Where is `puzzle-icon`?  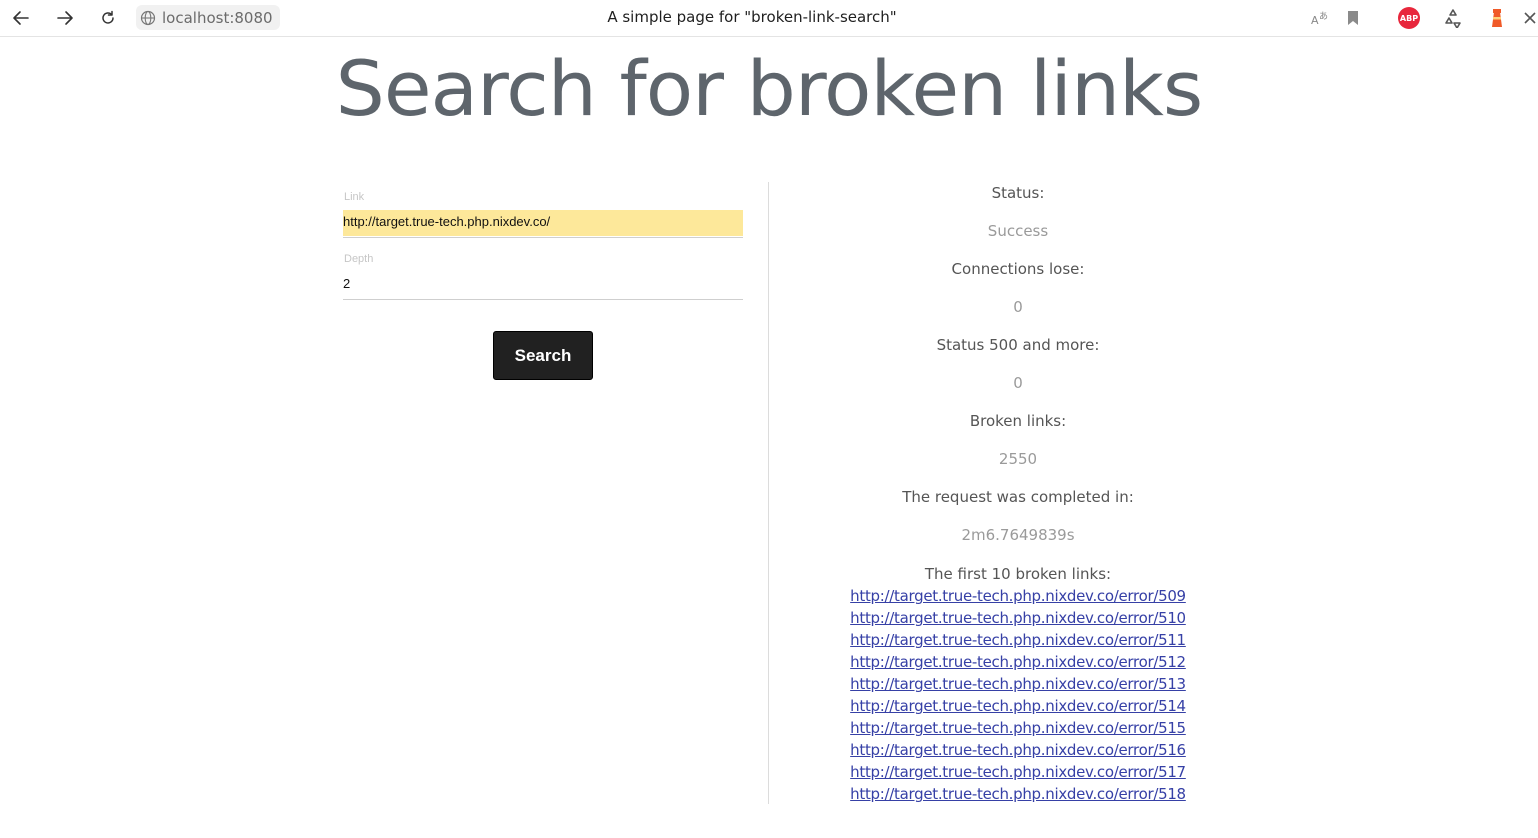 puzzle-icon is located at coordinates (1529, 18).